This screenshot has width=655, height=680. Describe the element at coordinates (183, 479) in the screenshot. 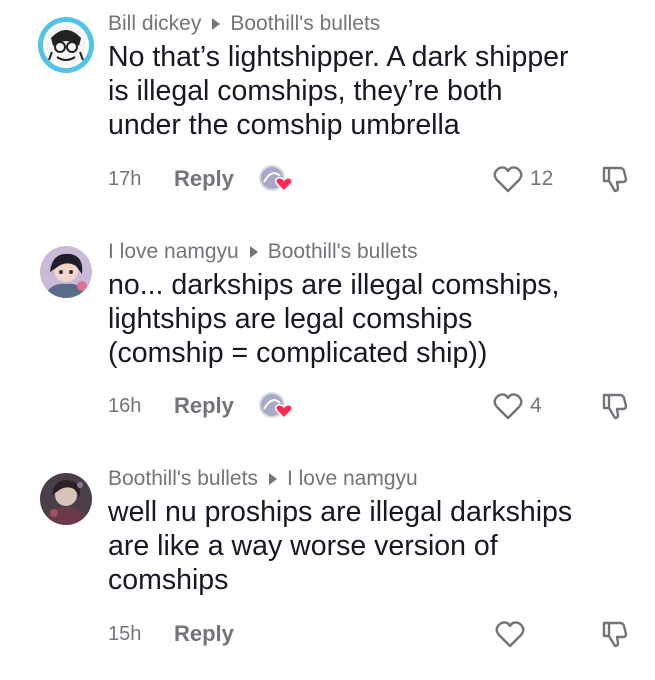

I see `author-name: Boothill's bullets` at that location.